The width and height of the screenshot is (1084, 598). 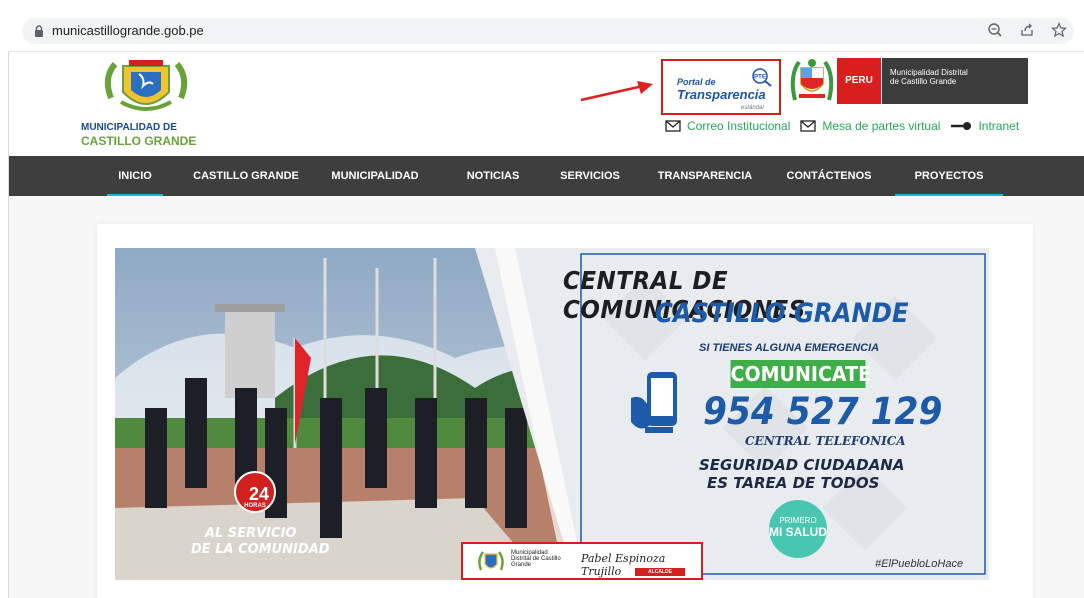 What do you see at coordinates (696, 82) in the screenshot?
I see `transparency-line1: Portal de` at bounding box center [696, 82].